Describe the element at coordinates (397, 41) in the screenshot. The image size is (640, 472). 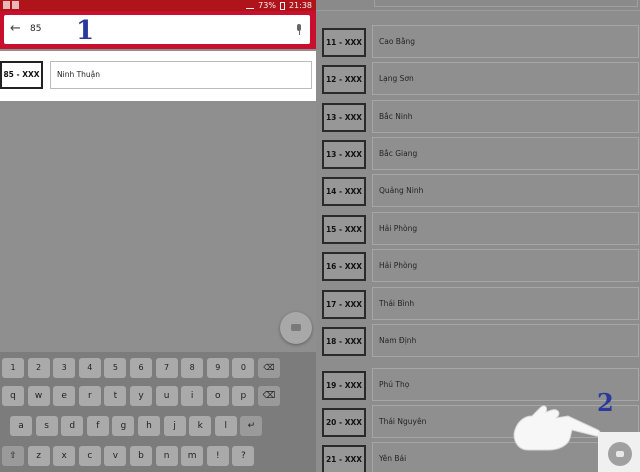
I see `province-name: Cao Bằng` at that location.